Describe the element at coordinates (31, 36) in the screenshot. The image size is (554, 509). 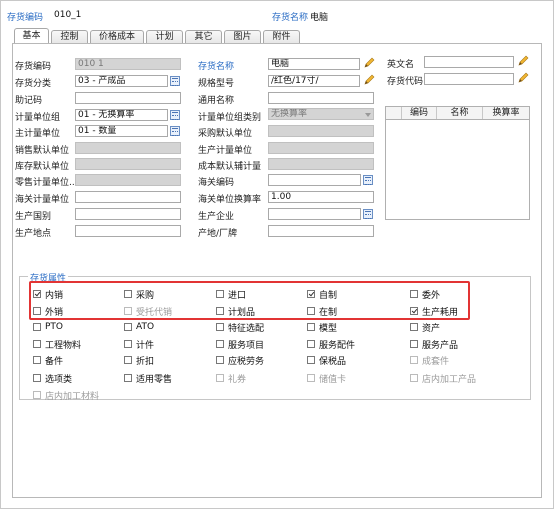
I see `tab-basic: 基本` at that location.